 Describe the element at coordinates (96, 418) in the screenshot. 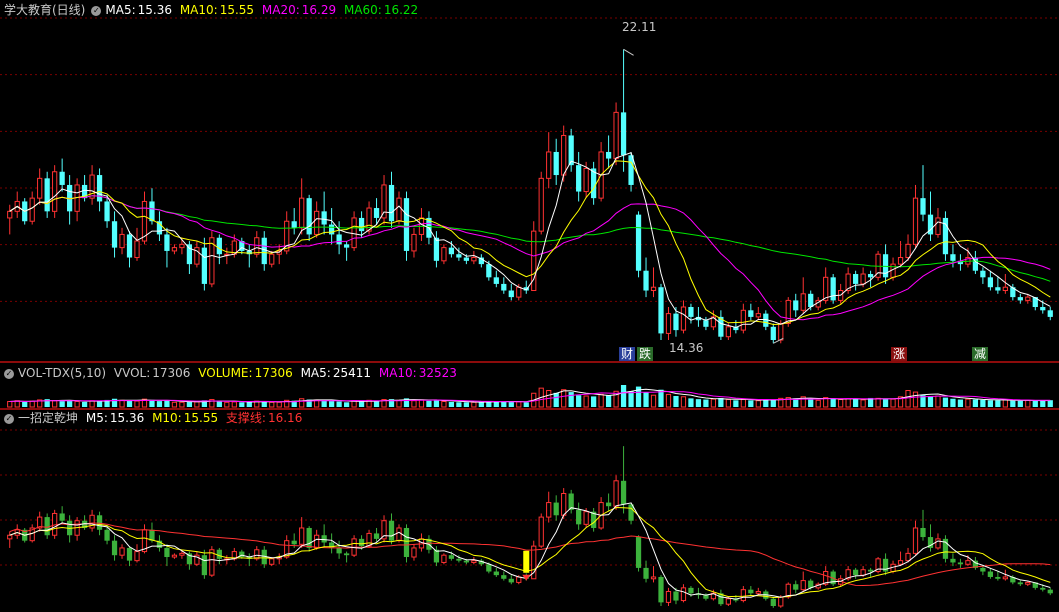

I see `m5-label: M5:` at that location.